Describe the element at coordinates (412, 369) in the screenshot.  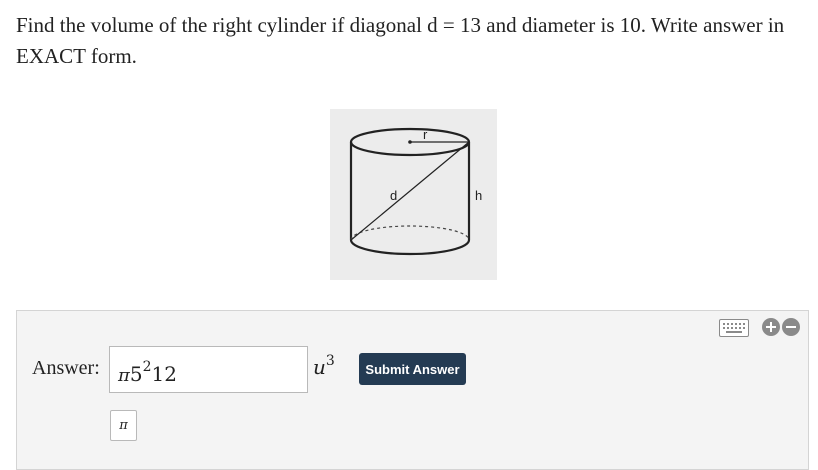
I see `submit-answer-button: Submit Answer` at that location.